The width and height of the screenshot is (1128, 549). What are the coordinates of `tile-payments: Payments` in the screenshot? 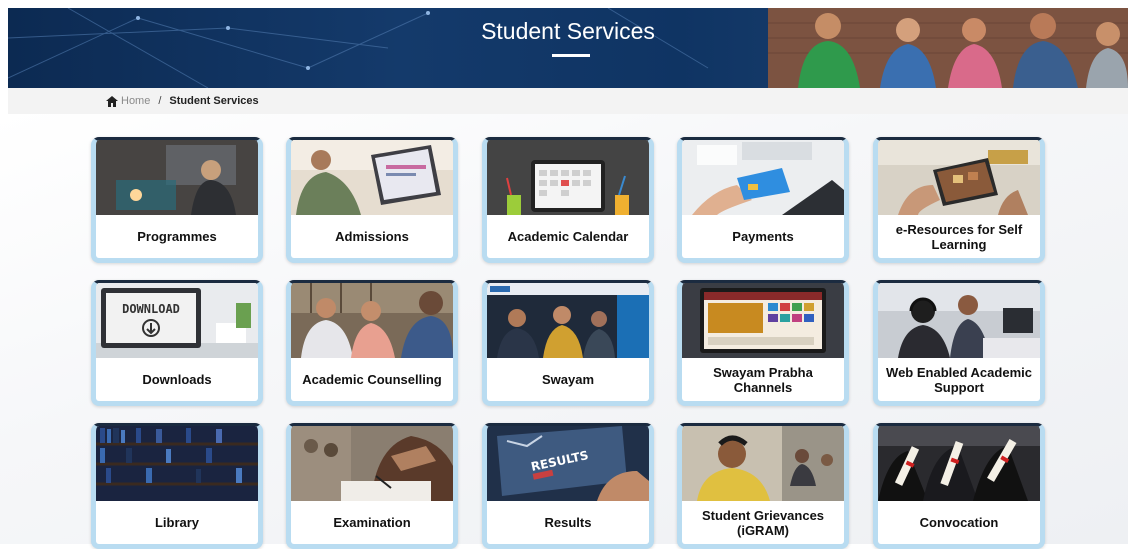 It's located at (763, 200).